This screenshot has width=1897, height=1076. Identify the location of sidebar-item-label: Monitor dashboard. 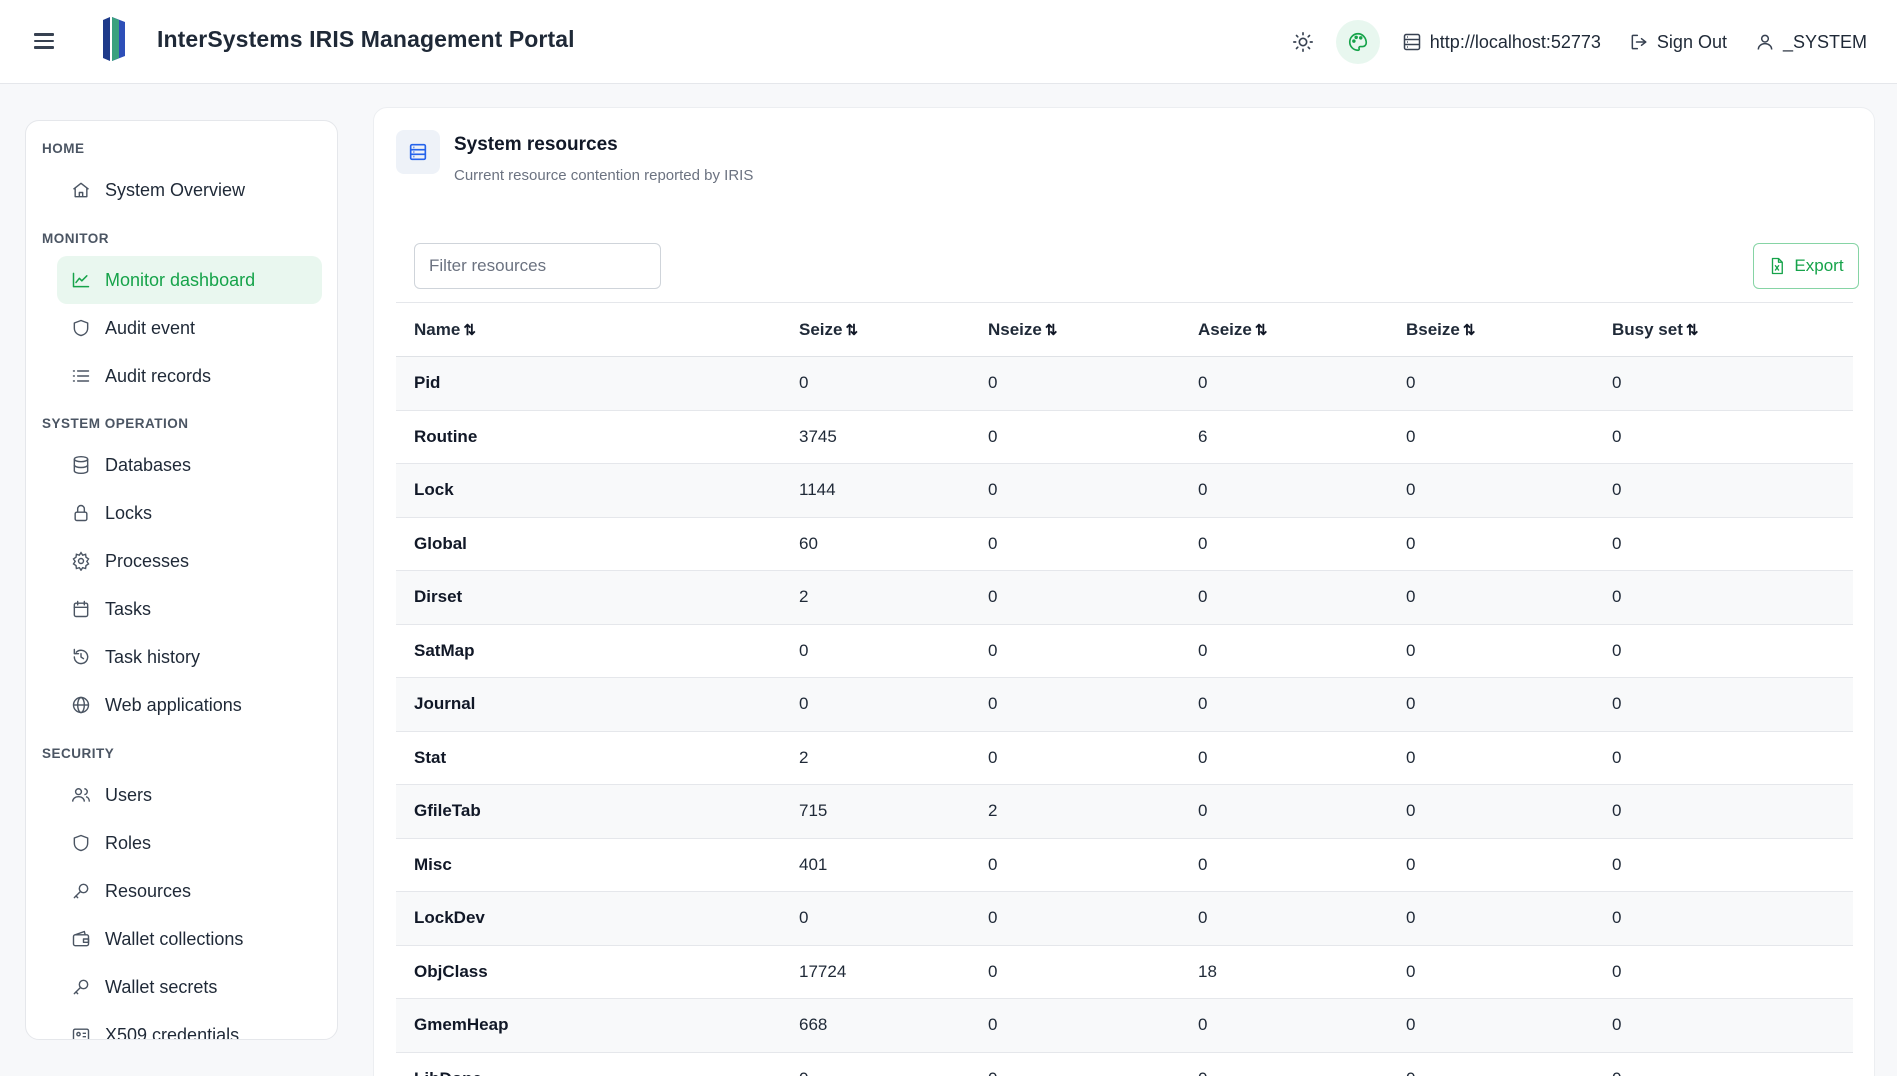
(180, 279).